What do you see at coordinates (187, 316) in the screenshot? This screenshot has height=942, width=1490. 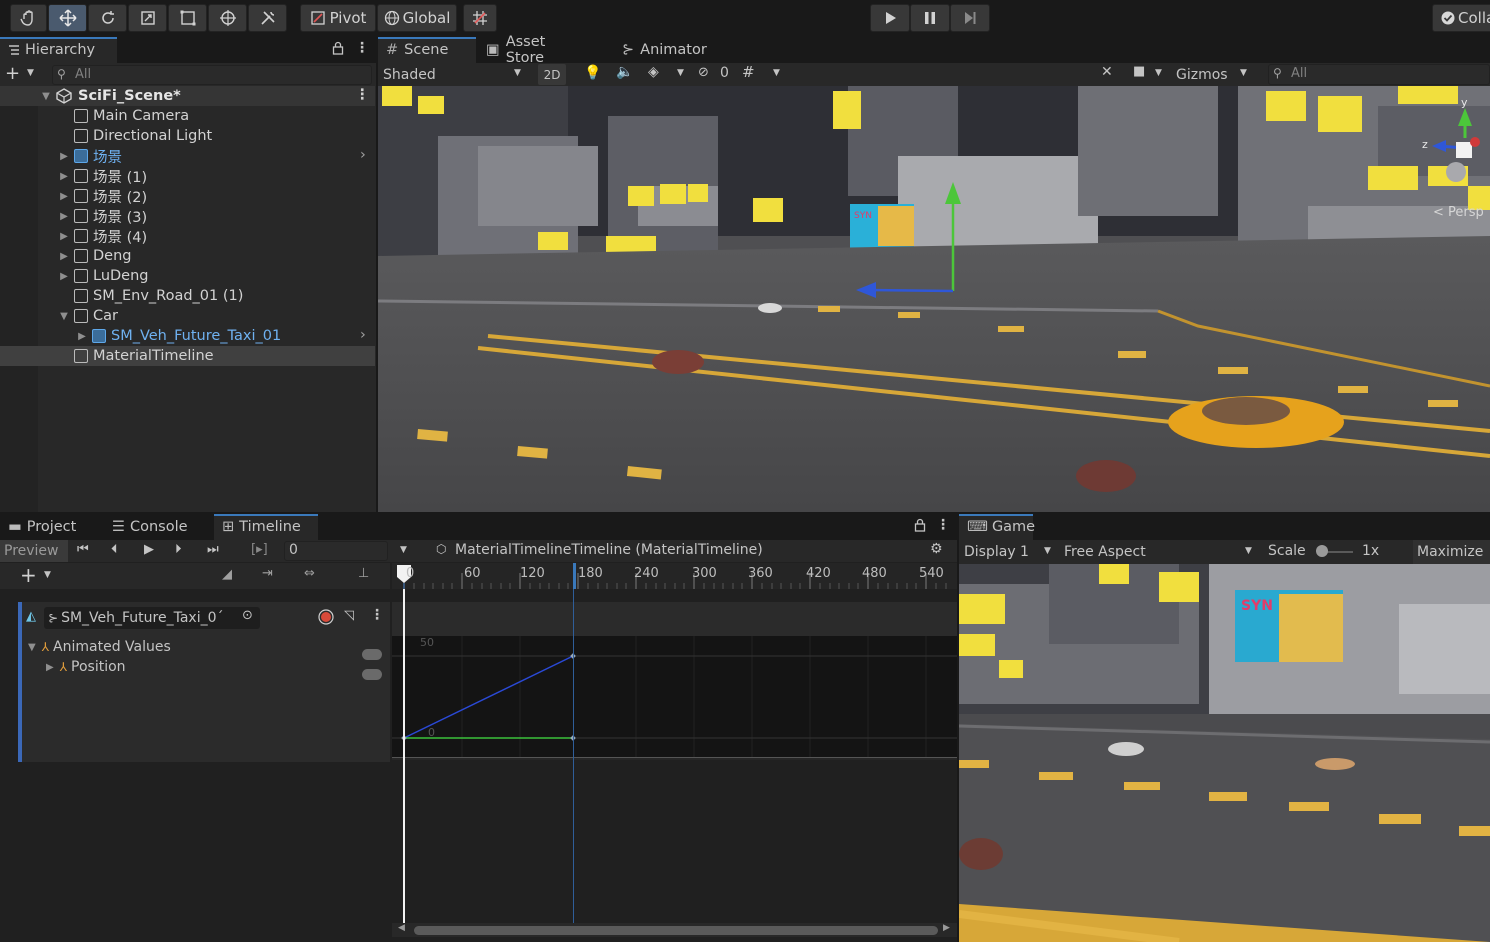 I see `hierarchy-item-car: ▼ Car` at bounding box center [187, 316].